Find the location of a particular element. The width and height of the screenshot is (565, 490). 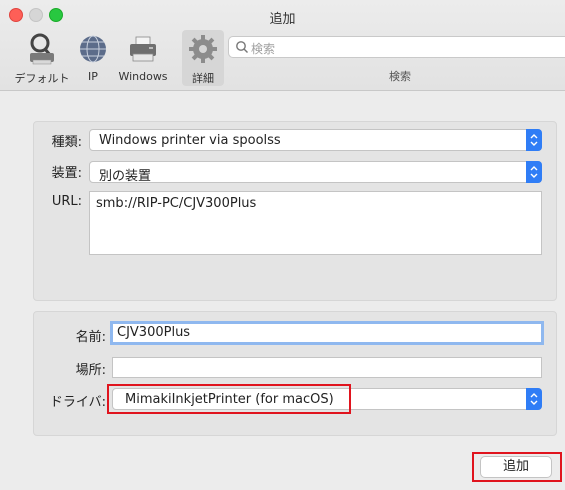

toolbar-windows-tab: Windows is located at coordinates (143, 57).